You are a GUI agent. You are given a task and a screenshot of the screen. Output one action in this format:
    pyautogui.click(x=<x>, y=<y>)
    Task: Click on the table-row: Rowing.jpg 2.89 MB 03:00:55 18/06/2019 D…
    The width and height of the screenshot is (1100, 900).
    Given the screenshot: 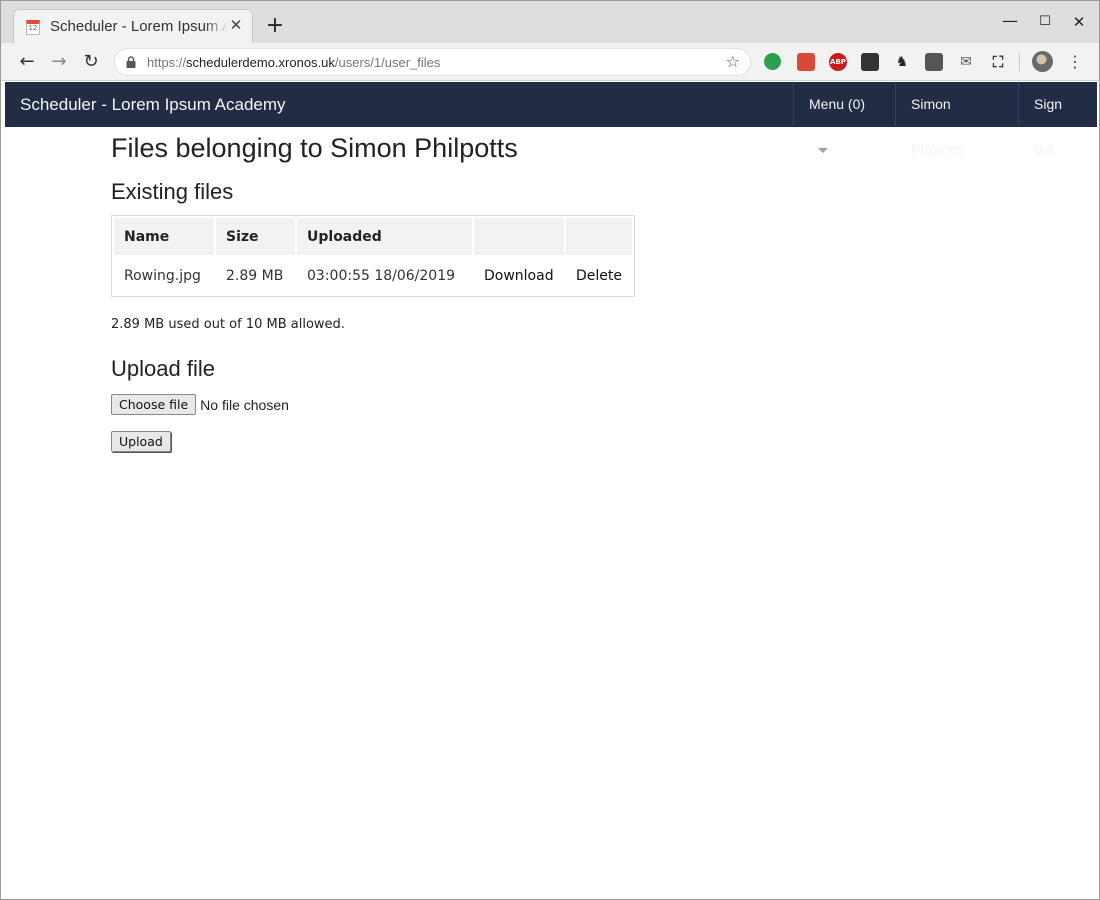 What is the action you would take?
    pyautogui.click(x=373, y=275)
    